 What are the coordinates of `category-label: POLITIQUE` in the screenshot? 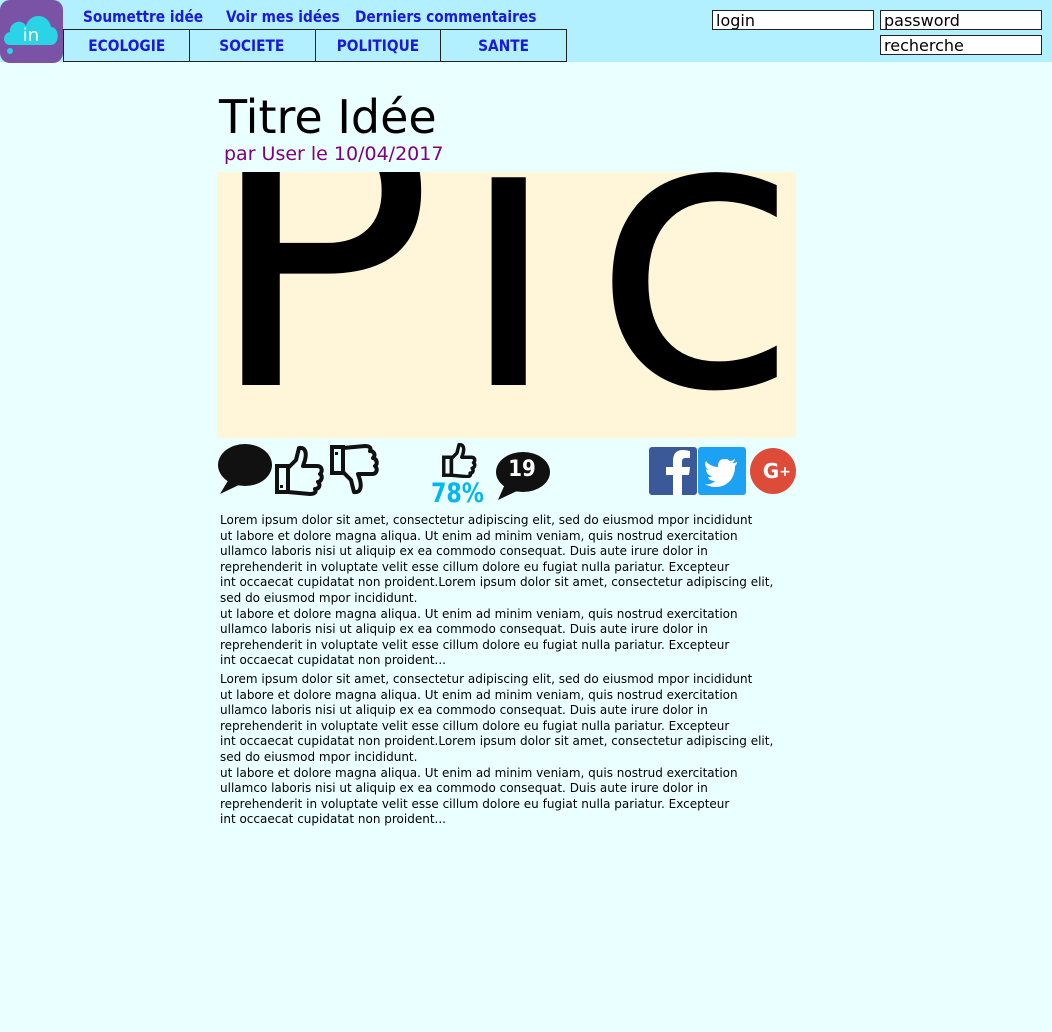 It's located at (378, 45).